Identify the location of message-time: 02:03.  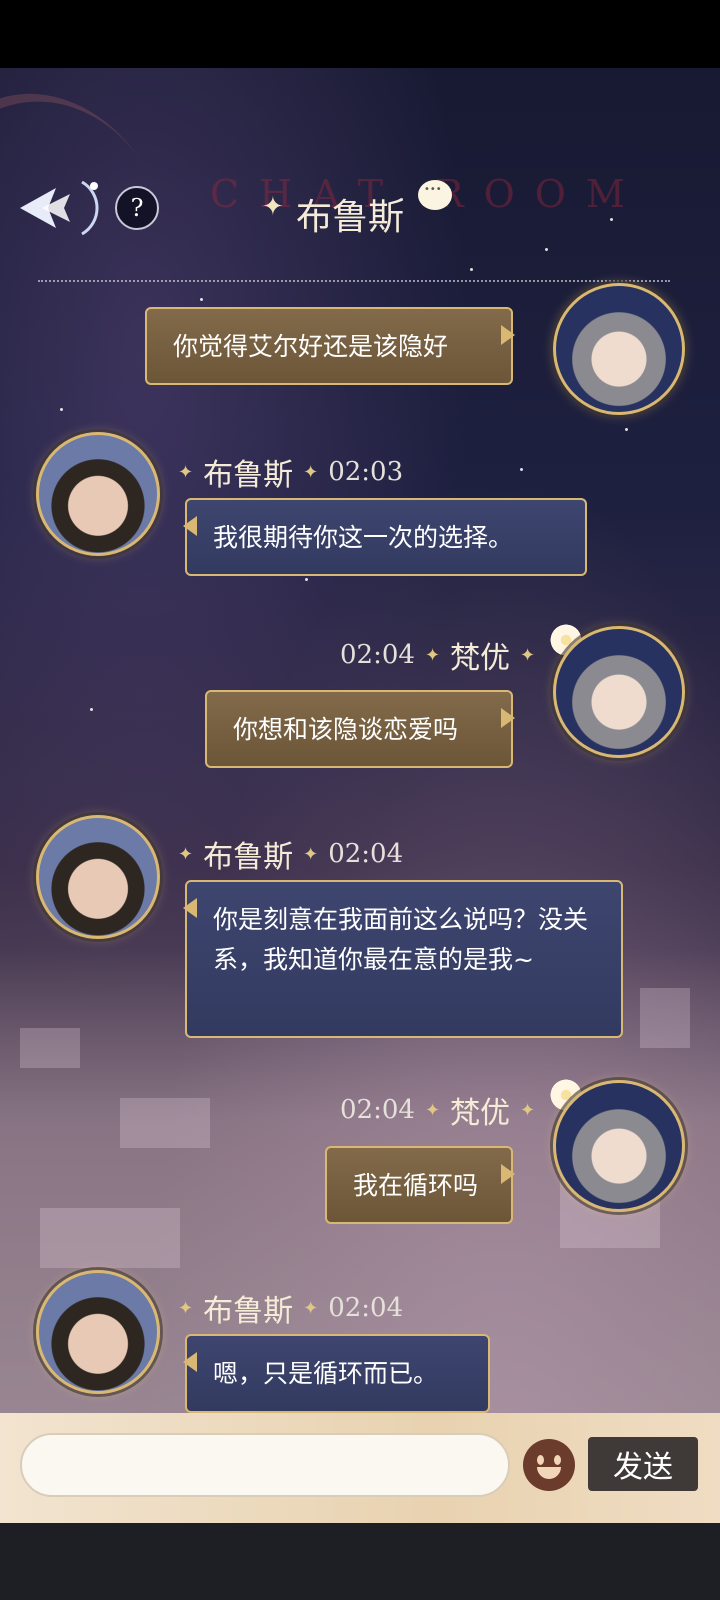
(366, 472).